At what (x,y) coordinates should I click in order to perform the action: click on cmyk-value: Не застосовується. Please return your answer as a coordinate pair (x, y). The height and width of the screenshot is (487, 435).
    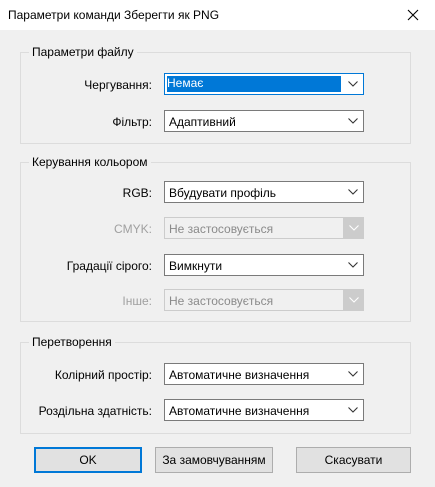
    Looking at the image, I should click on (221, 229).